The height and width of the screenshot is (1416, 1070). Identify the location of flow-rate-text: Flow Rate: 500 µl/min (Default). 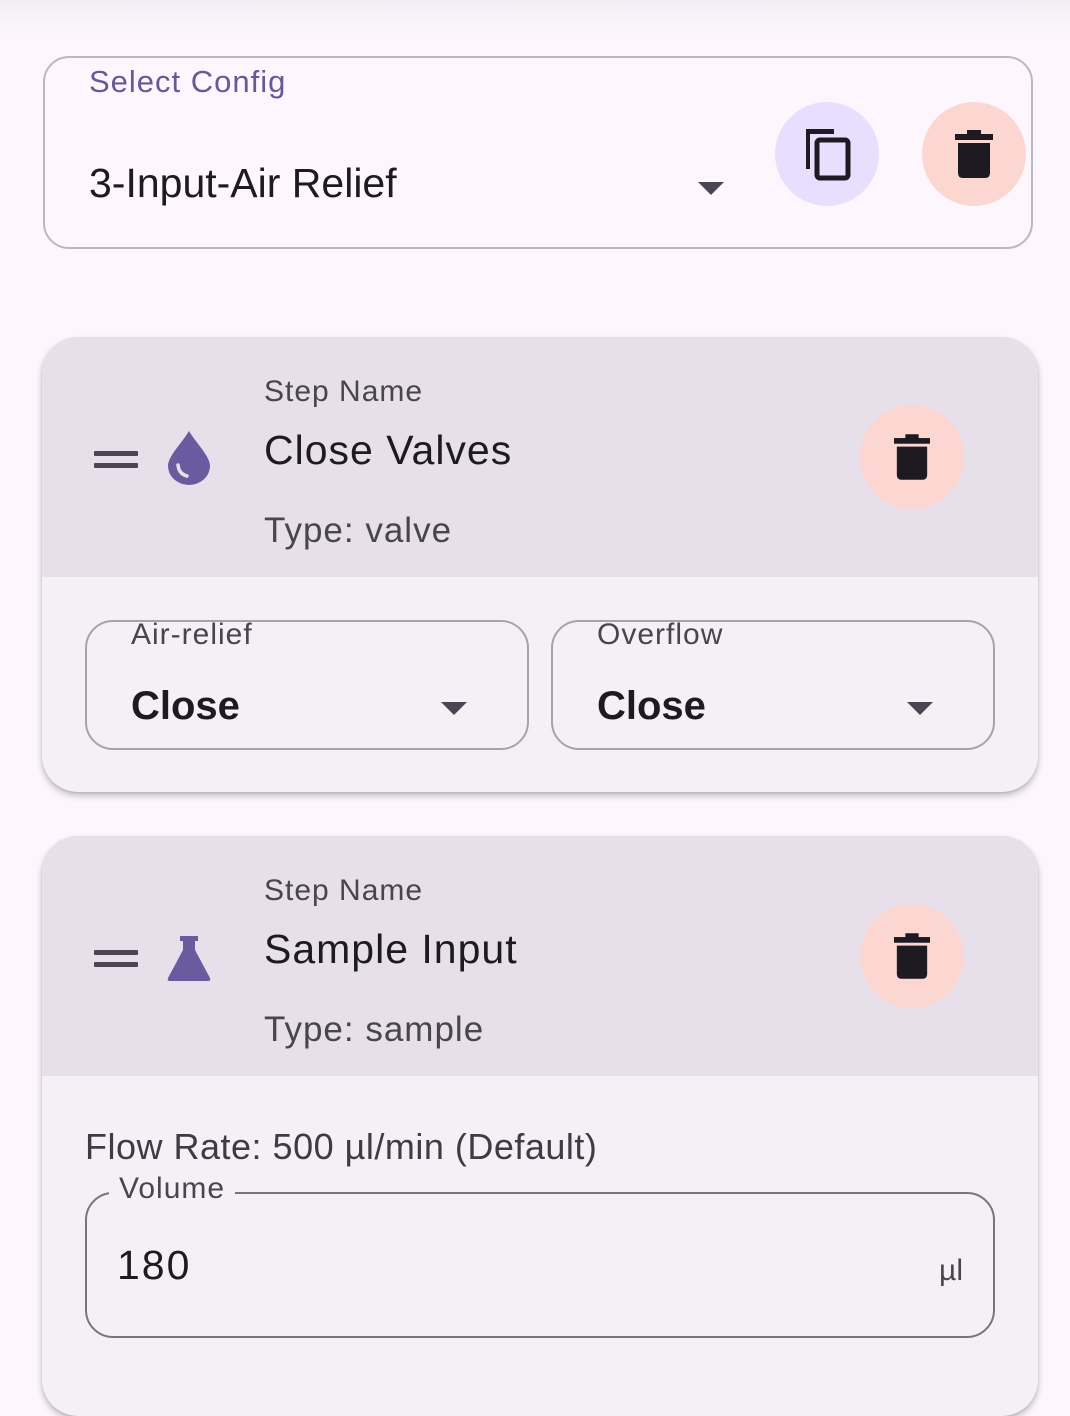
(341, 1146).